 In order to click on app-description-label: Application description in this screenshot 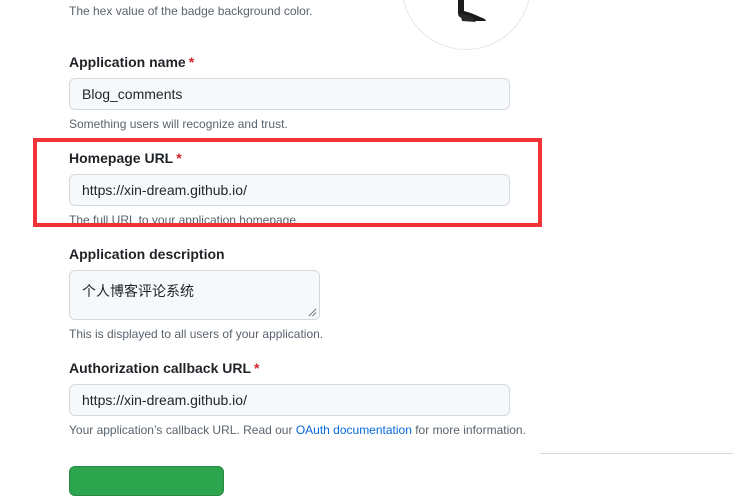, I will do `click(147, 254)`.